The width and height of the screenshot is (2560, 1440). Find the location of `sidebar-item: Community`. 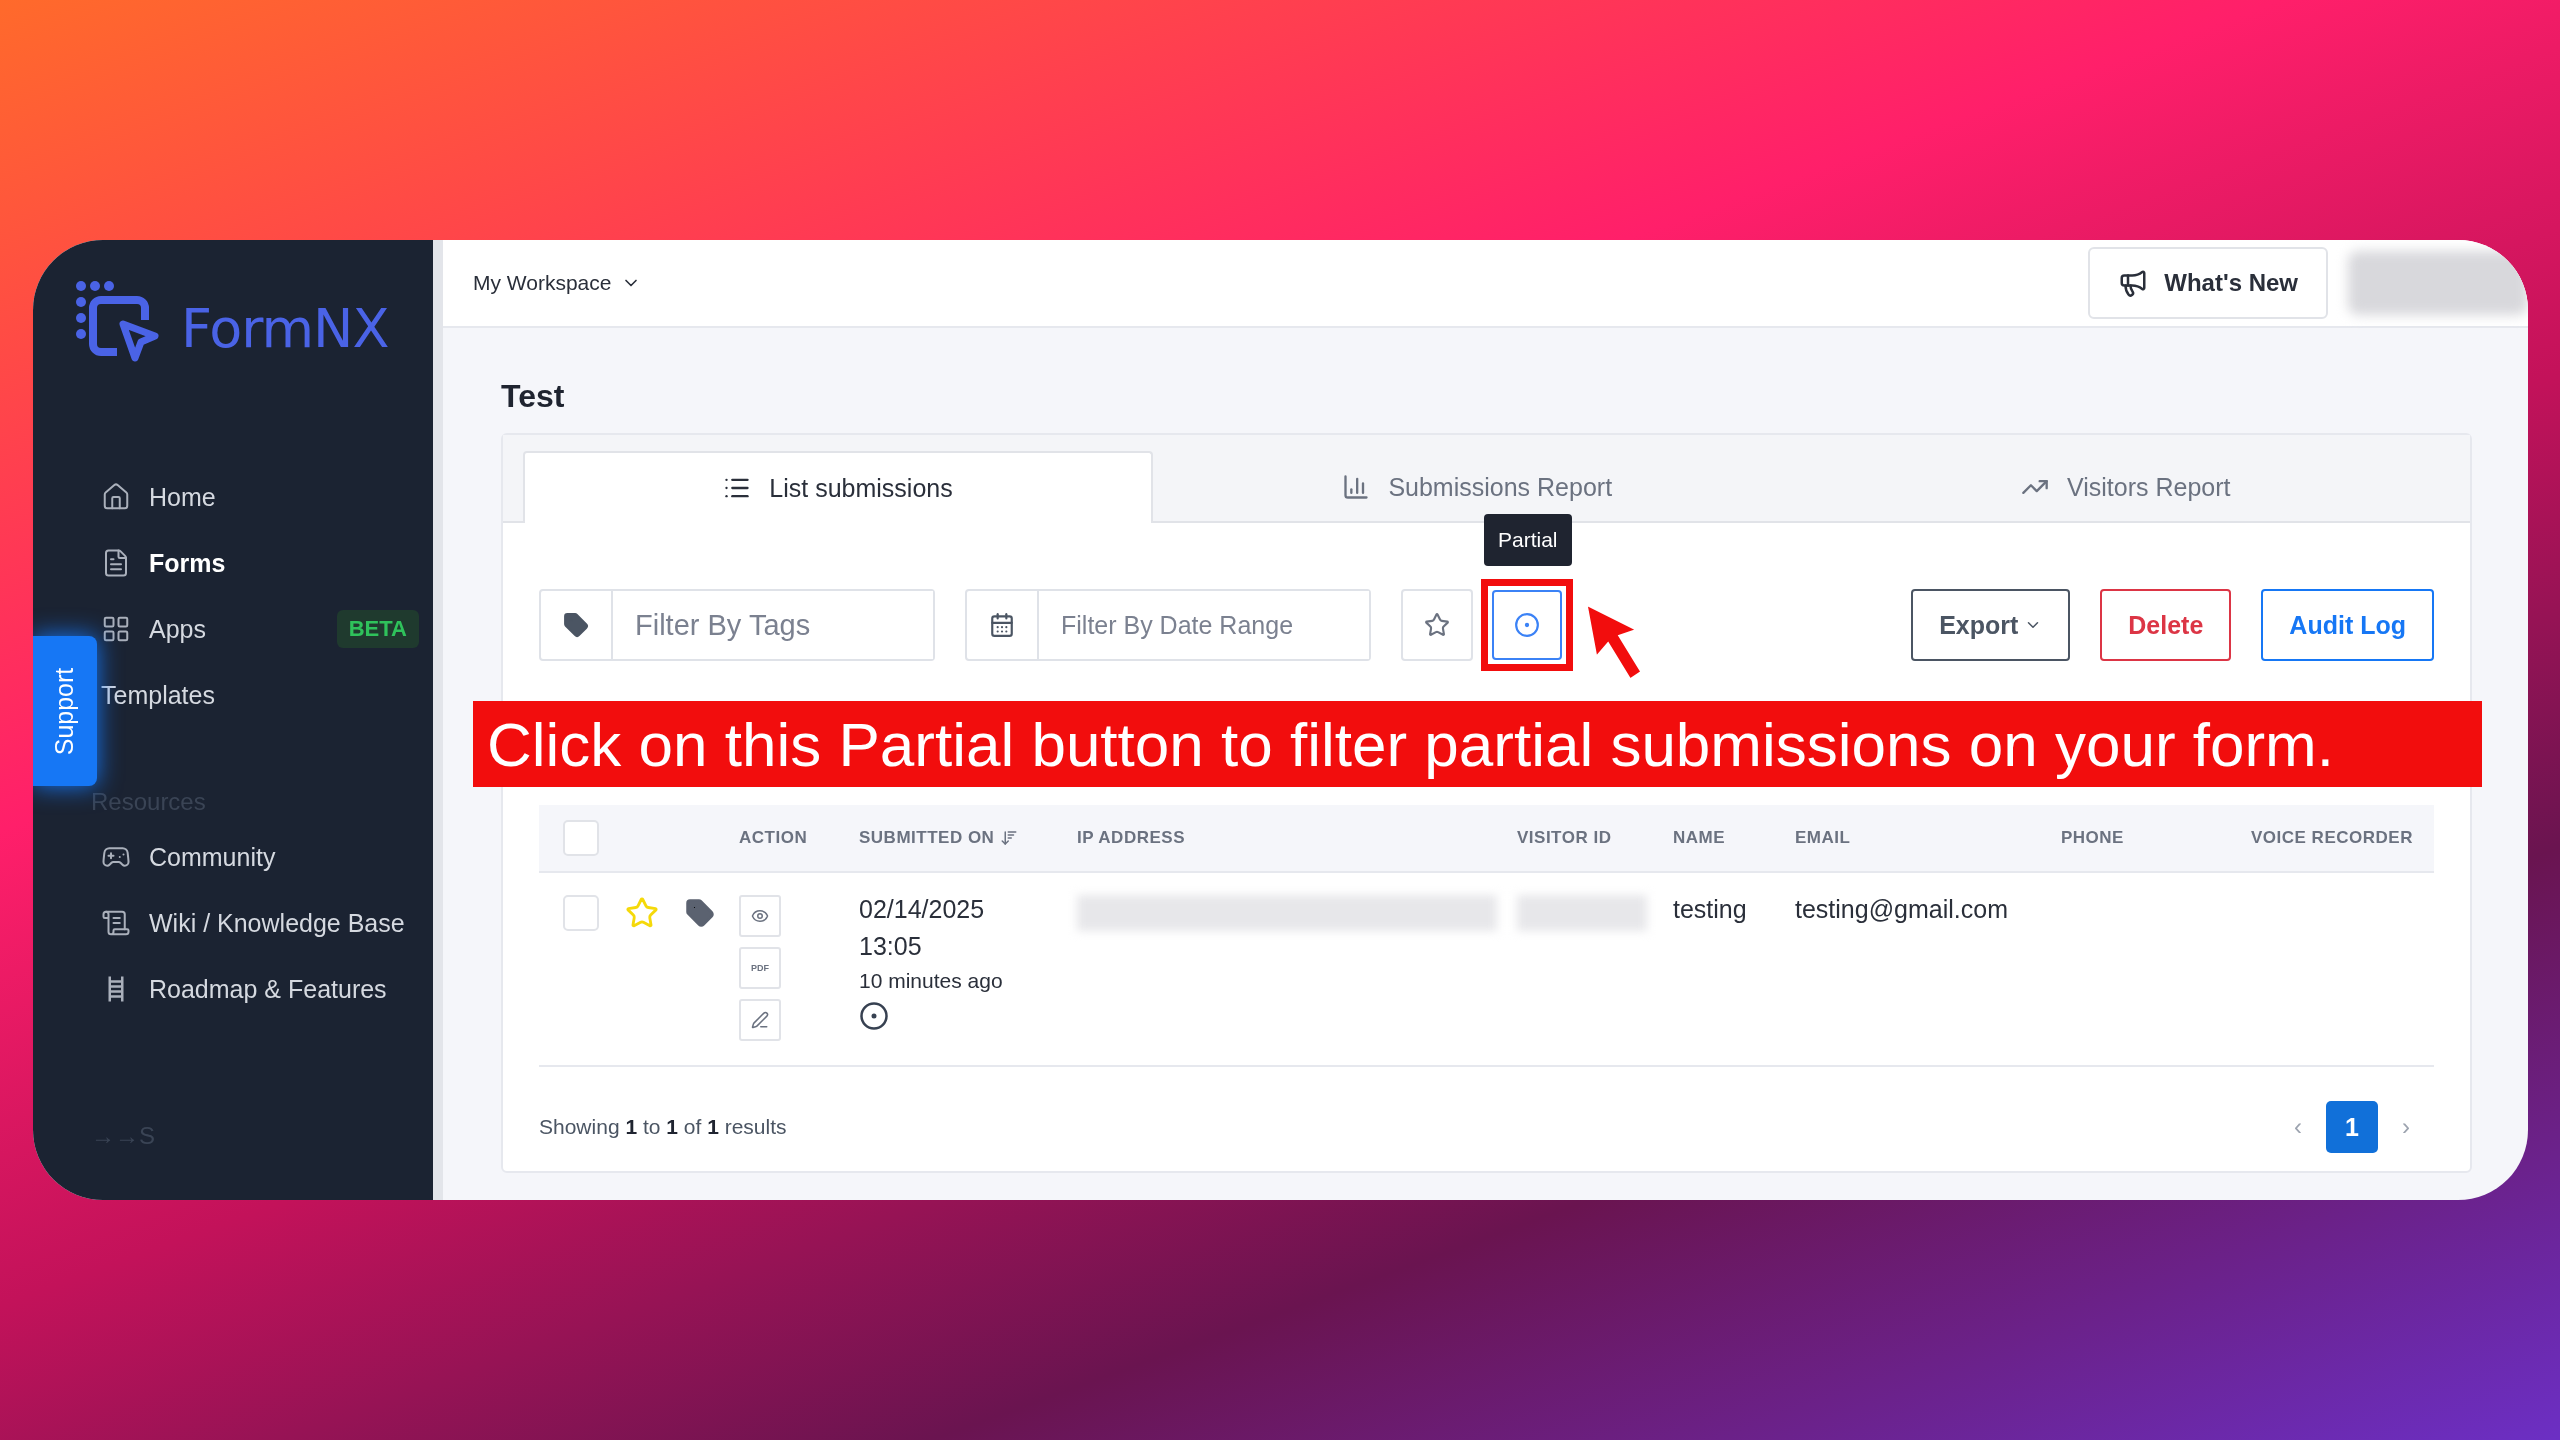

sidebar-item: Community is located at coordinates (267, 857).